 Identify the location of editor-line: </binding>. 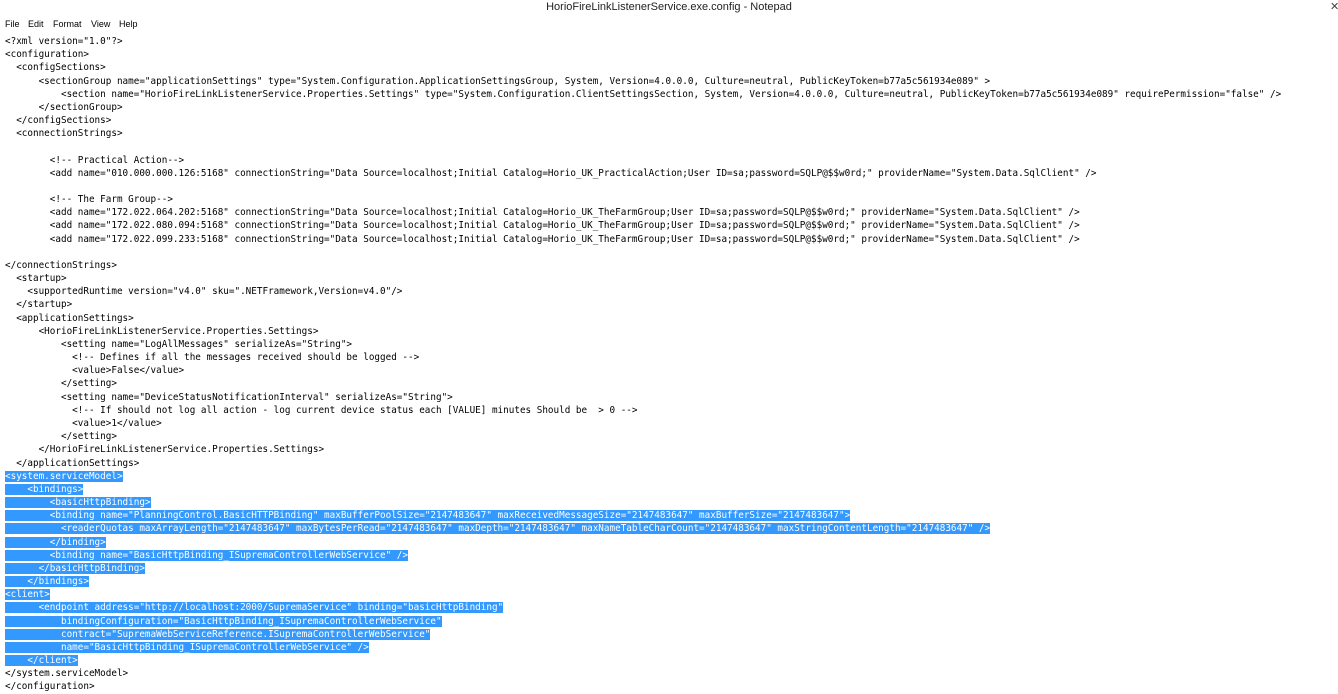
(643, 542).